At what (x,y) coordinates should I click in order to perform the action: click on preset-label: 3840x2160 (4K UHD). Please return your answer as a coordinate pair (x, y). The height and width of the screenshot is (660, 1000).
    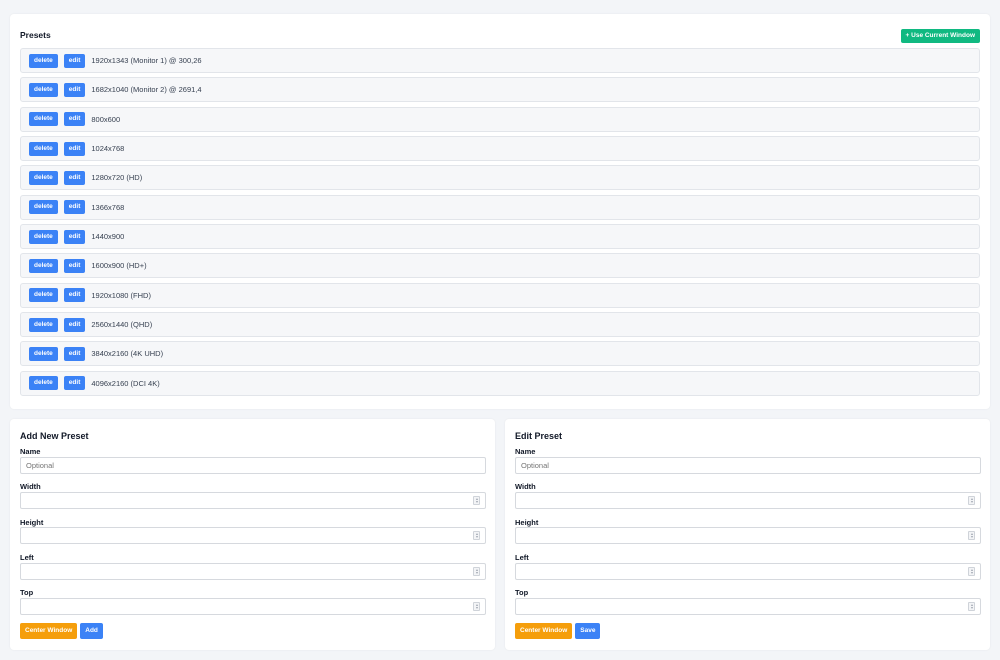
    Looking at the image, I should click on (127, 354).